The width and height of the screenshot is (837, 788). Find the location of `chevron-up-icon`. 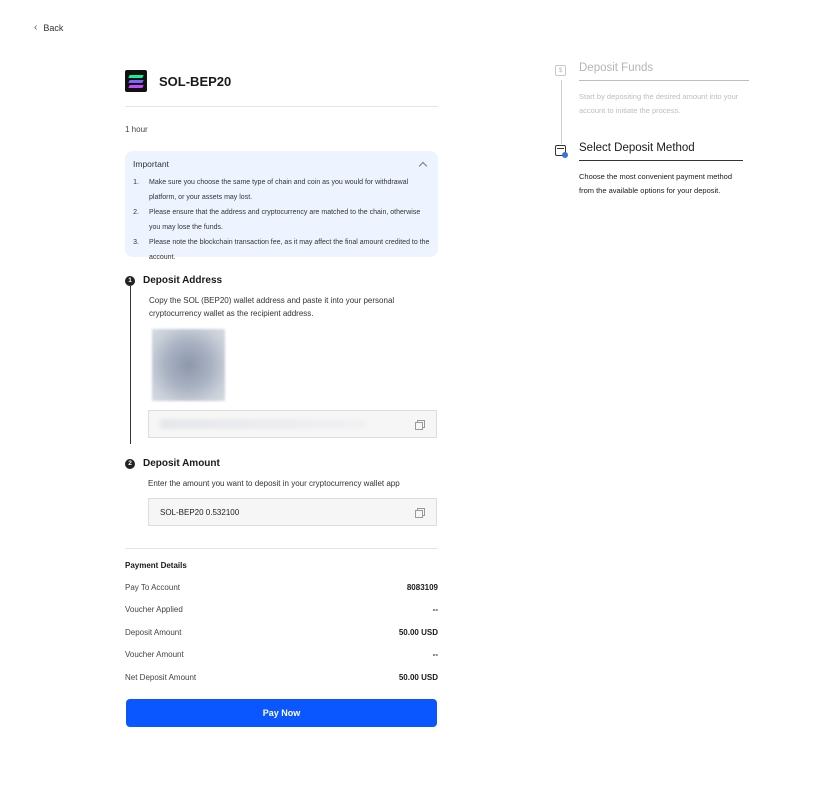

chevron-up-icon is located at coordinates (423, 165).